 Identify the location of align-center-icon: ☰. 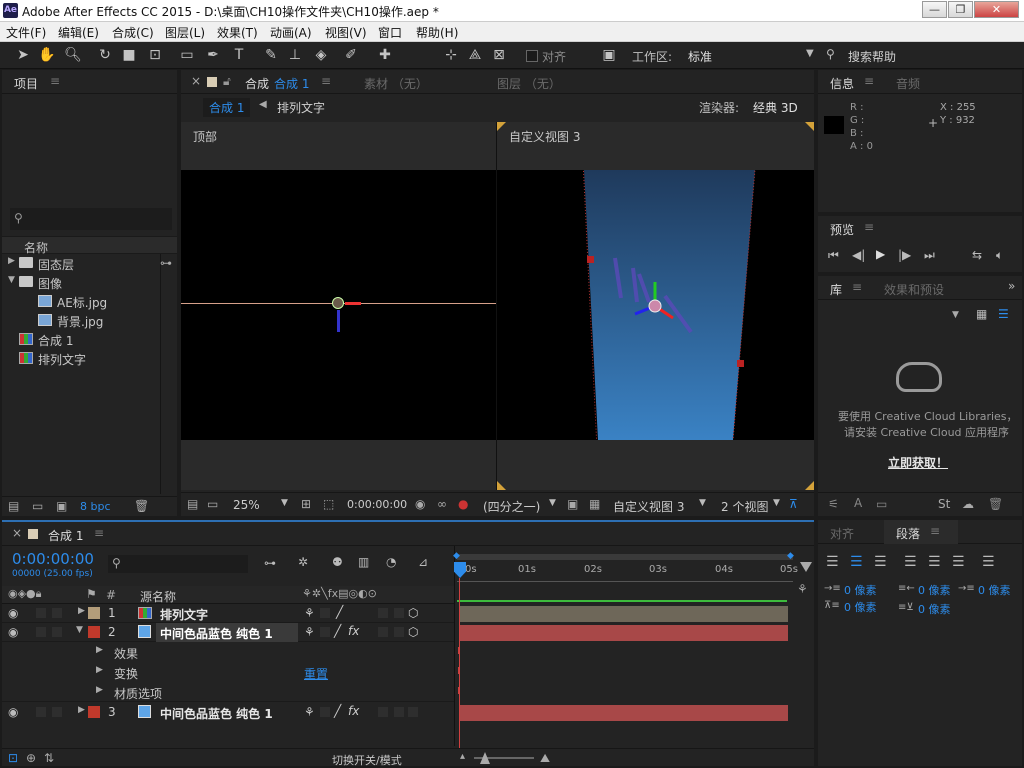
(856, 562).